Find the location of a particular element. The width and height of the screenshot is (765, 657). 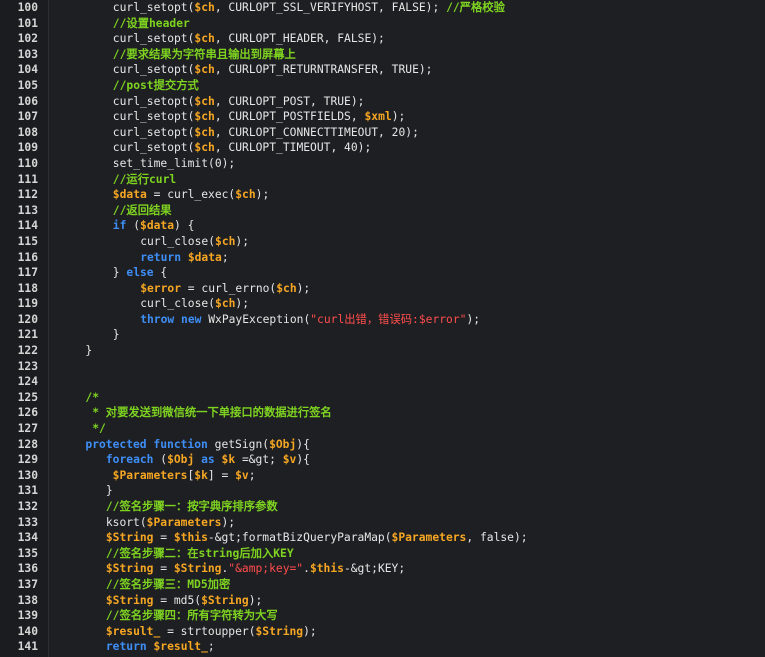

line-number: 100 is located at coordinates (27, 7).